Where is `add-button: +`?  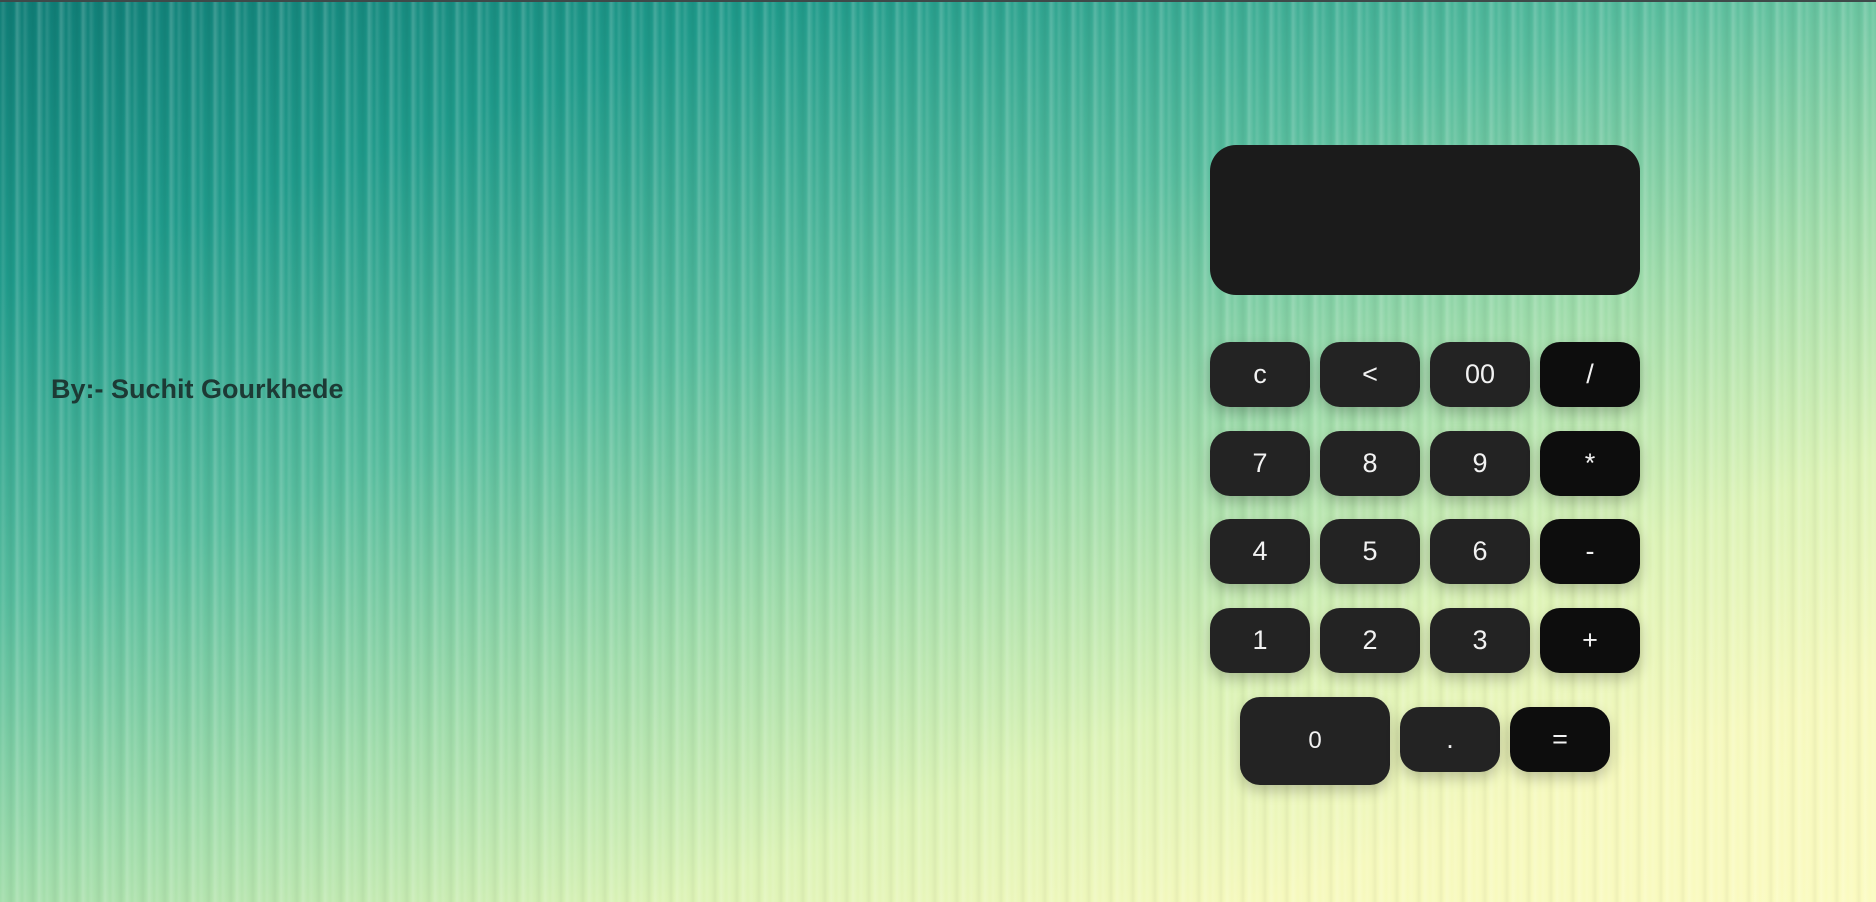
add-button: + is located at coordinates (1590, 640).